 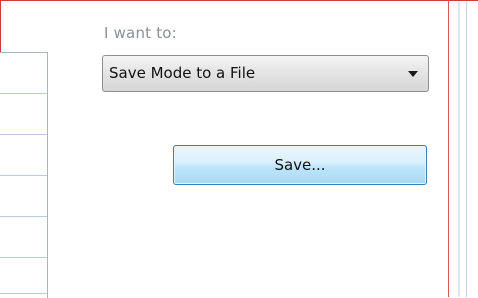 I want to click on mode-dropdown: Save Mode to a File, so click(x=265, y=73).